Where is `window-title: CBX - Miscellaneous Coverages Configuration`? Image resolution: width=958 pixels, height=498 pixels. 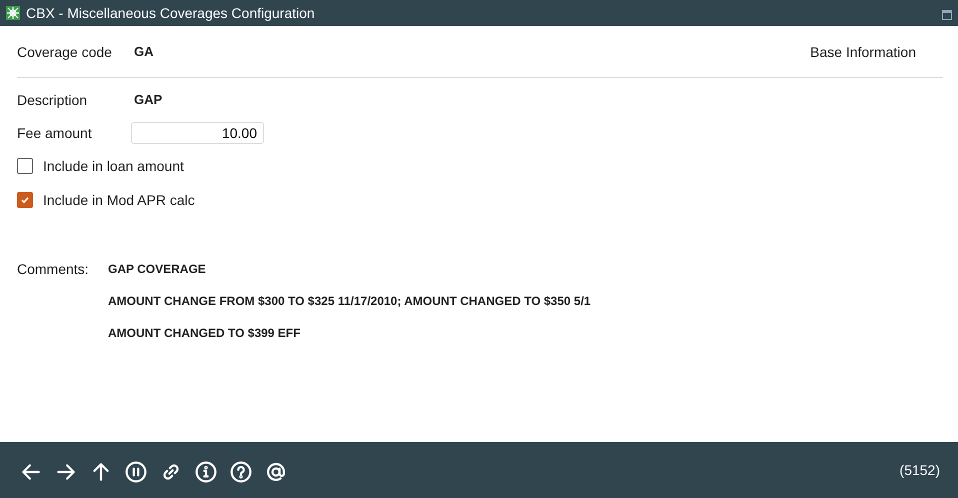 window-title: CBX - Miscellaneous Coverages Configuration is located at coordinates (171, 13).